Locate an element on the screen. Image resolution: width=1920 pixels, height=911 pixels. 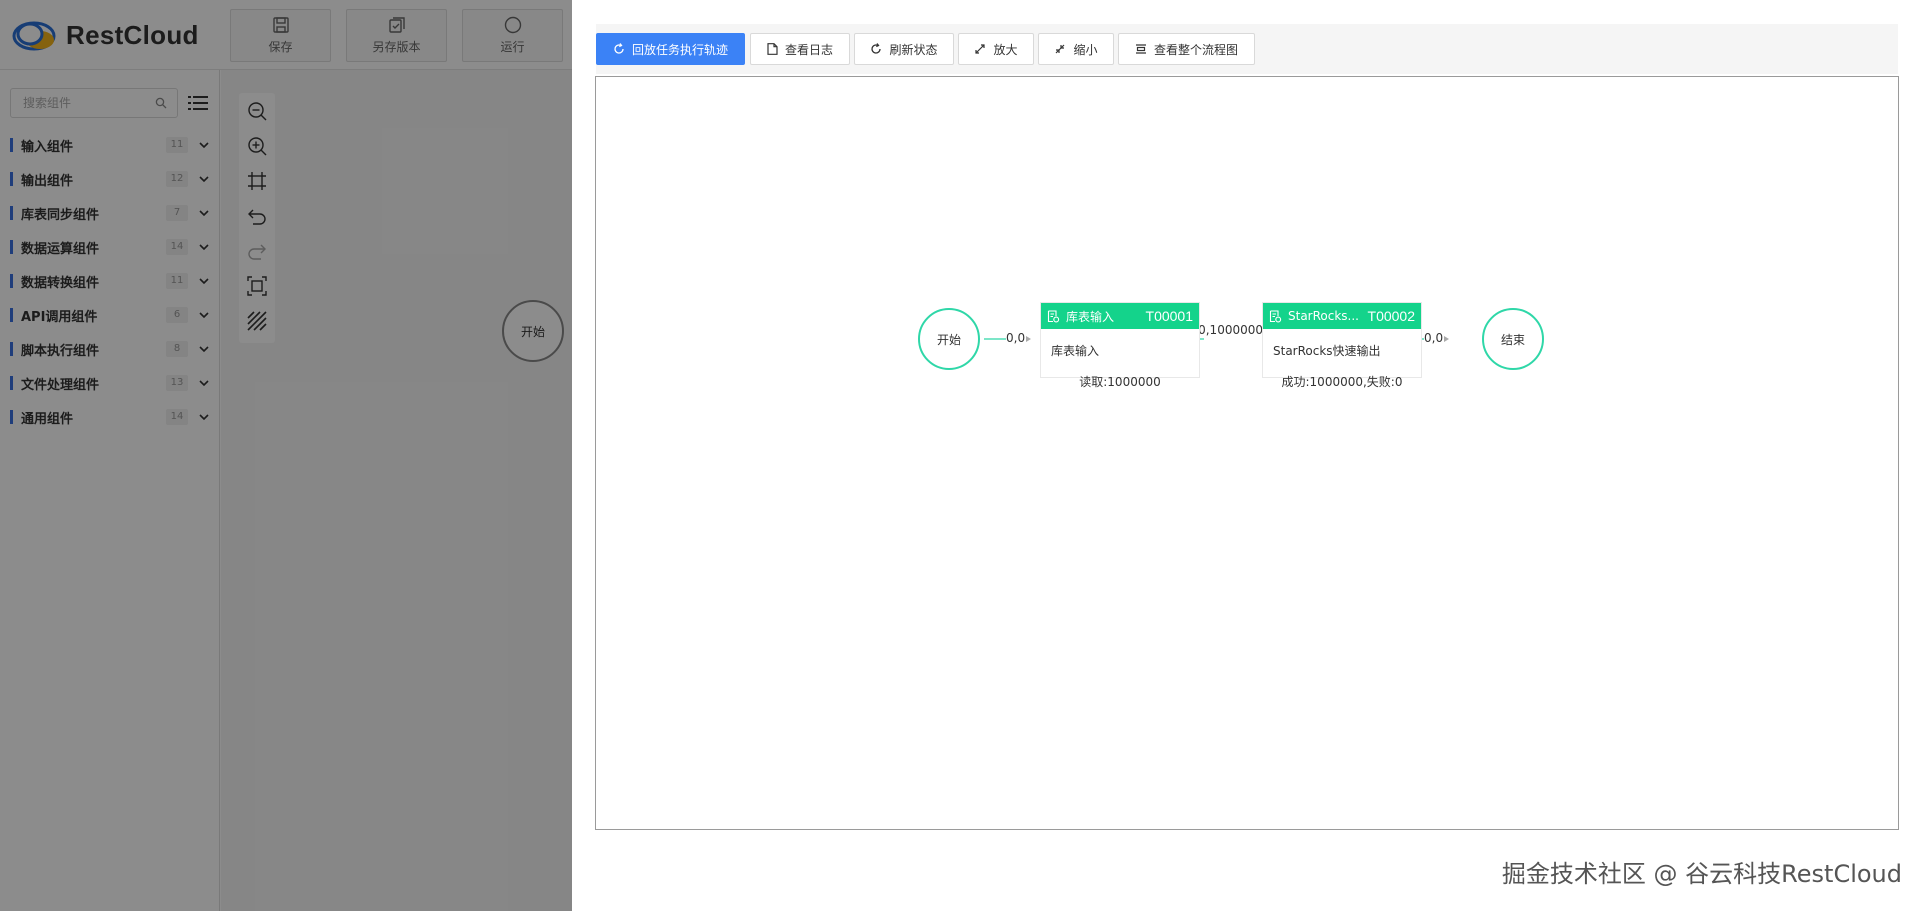
view-log-button: 查看日志 is located at coordinates (800, 49).